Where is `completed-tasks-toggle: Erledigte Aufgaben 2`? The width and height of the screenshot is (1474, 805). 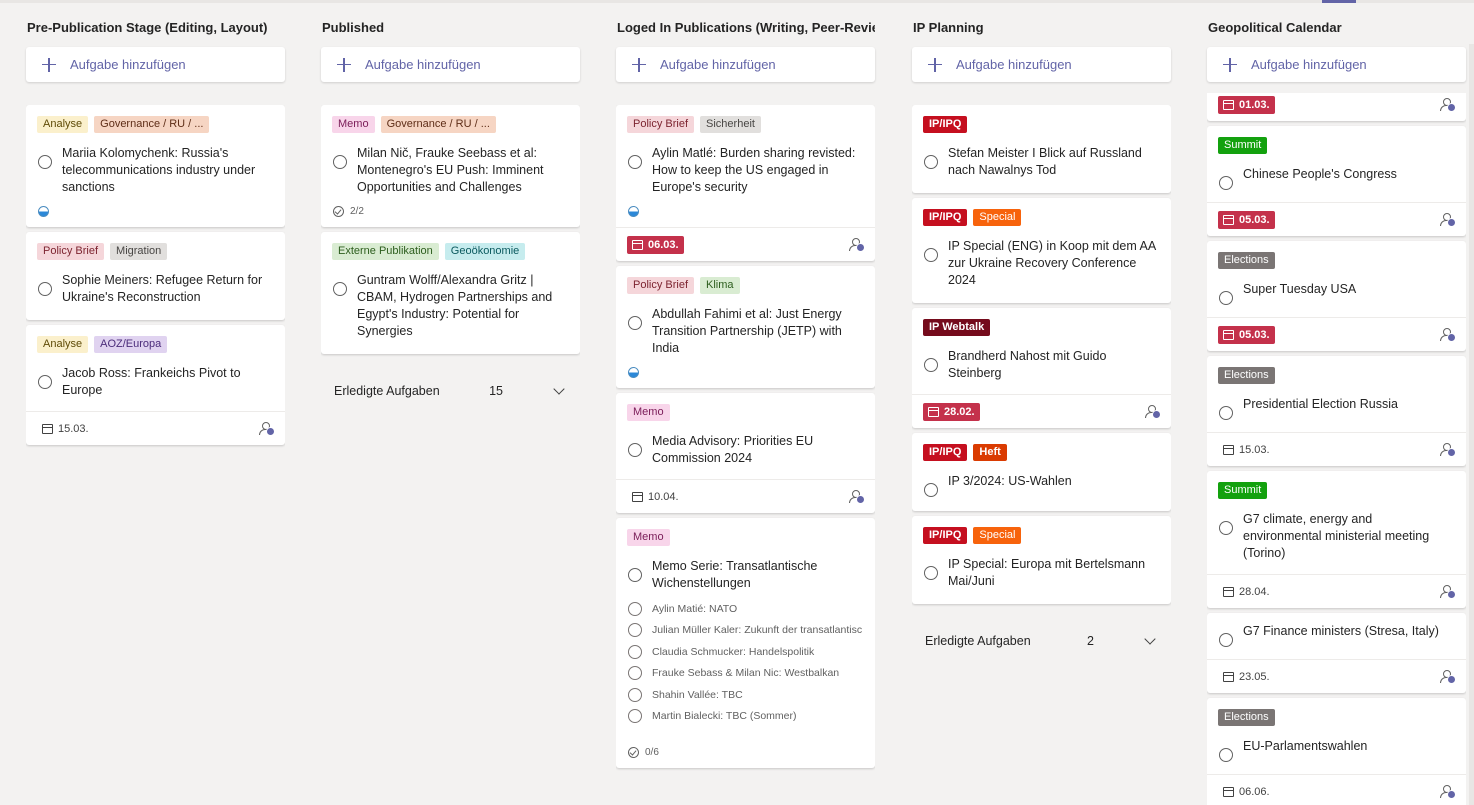 completed-tasks-toggle: Erledigte Aufgaben 2 is located at coordinates (1041, 641).